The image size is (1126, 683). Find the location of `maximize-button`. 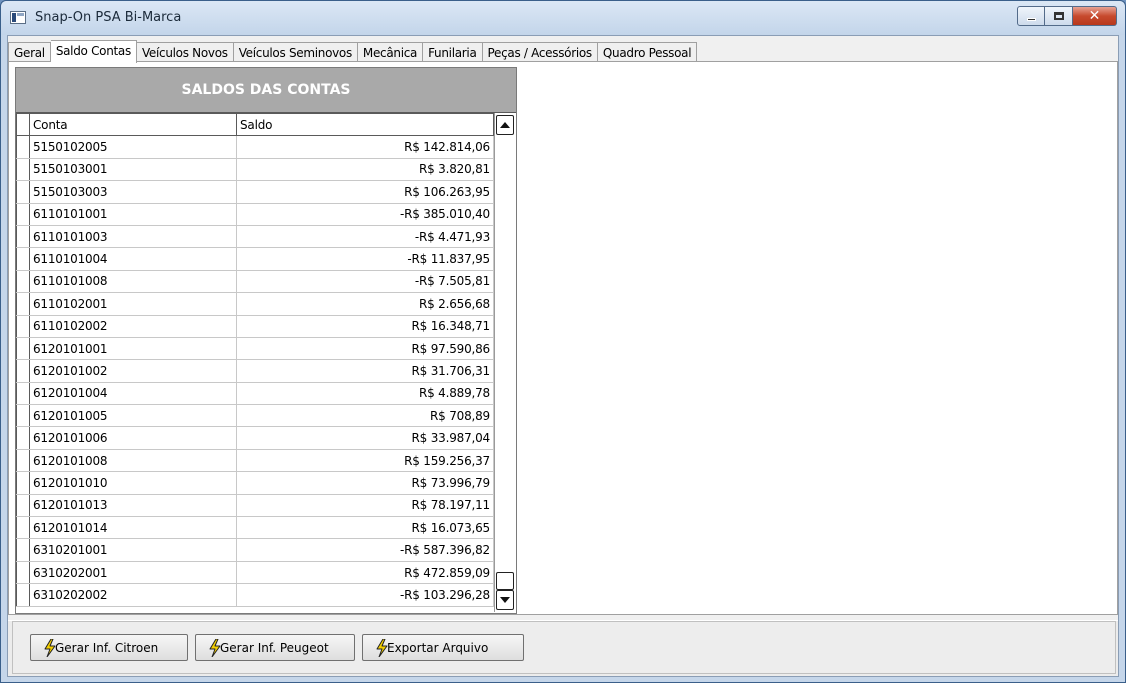

maximize-button is located at coordinates (1059, 16).